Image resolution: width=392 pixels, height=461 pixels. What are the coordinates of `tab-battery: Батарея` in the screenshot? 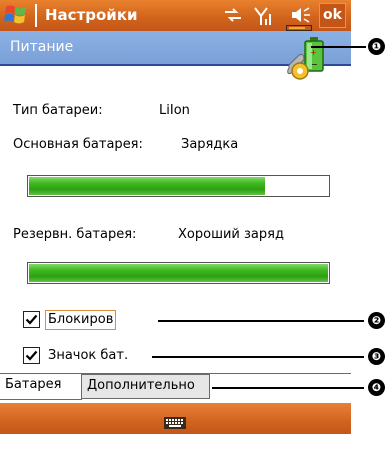 It's located at (41, 386).